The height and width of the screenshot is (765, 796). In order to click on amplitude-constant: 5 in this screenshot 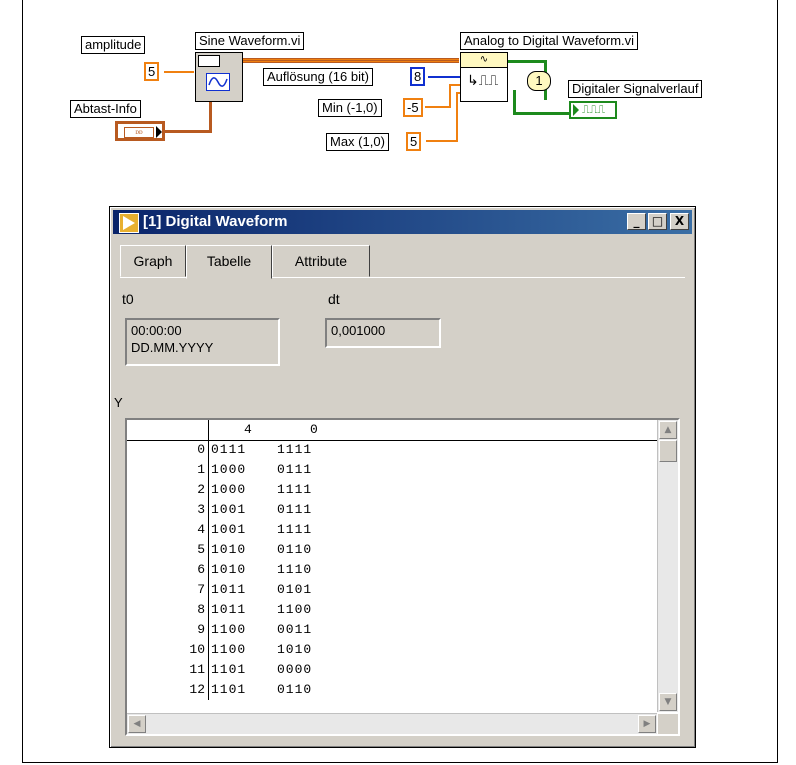, I will do `click(152, 71)`.